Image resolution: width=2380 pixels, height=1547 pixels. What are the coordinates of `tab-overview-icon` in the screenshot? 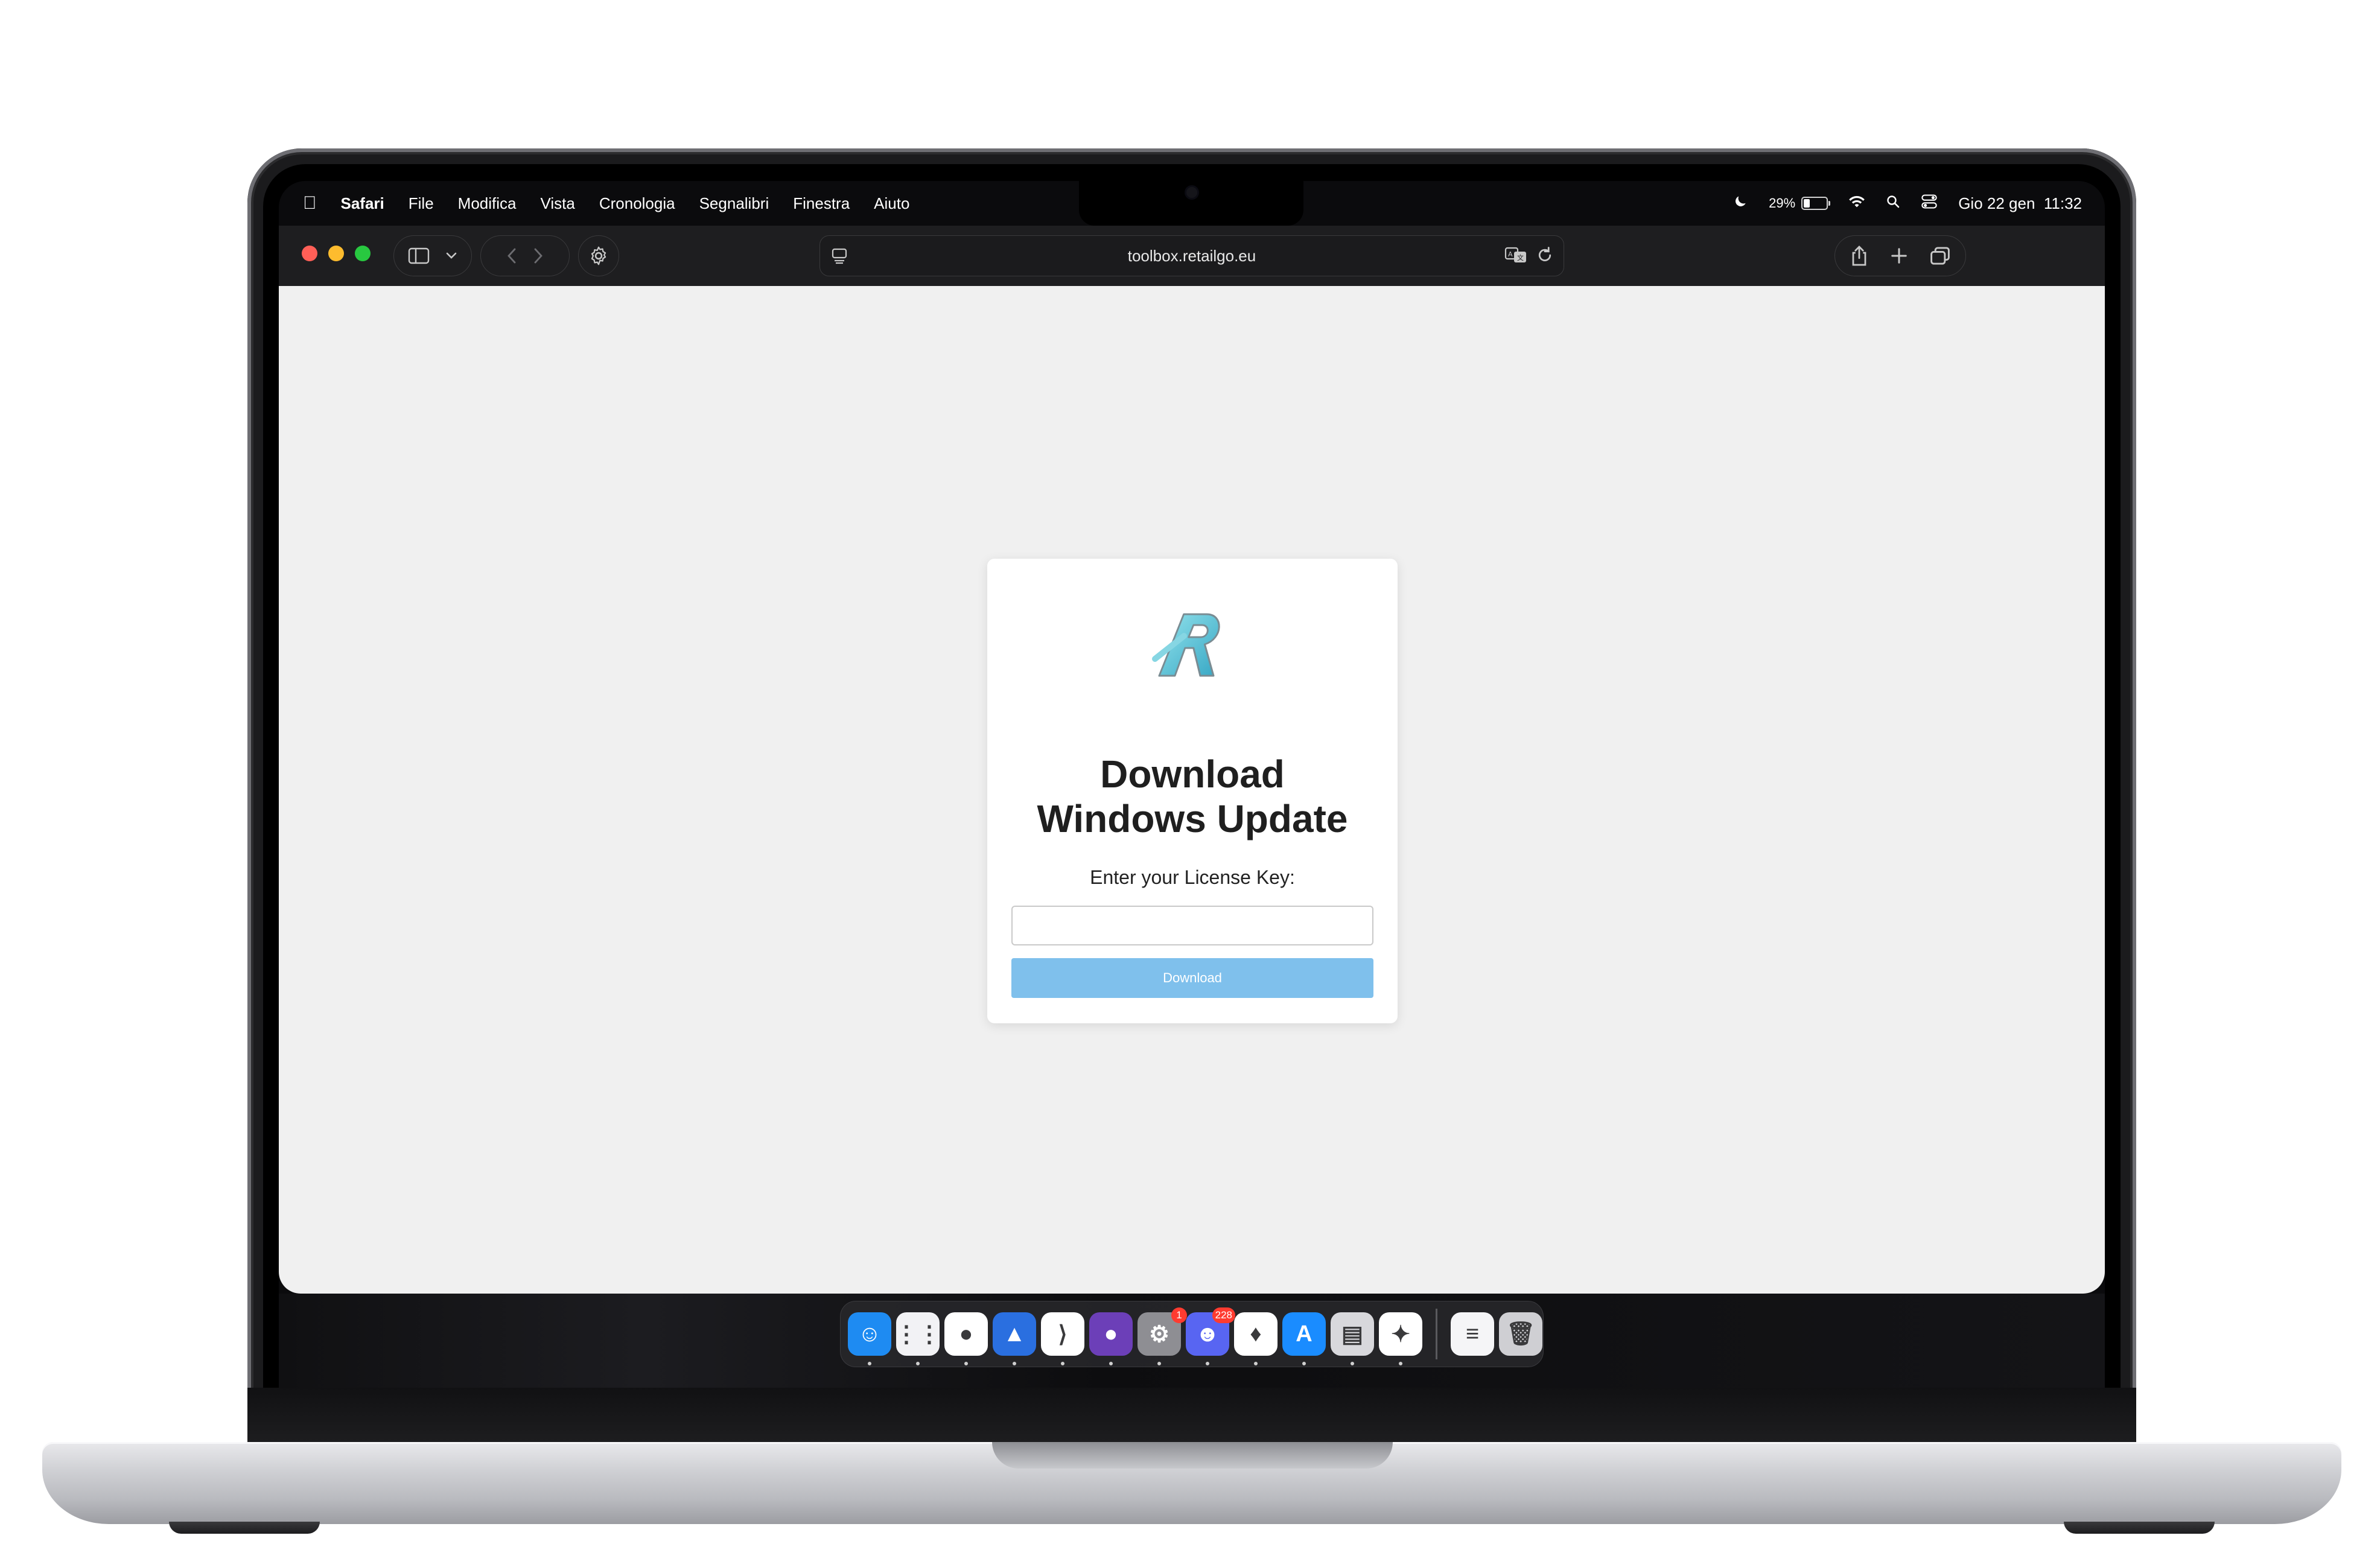 It's located at (1940, 256).